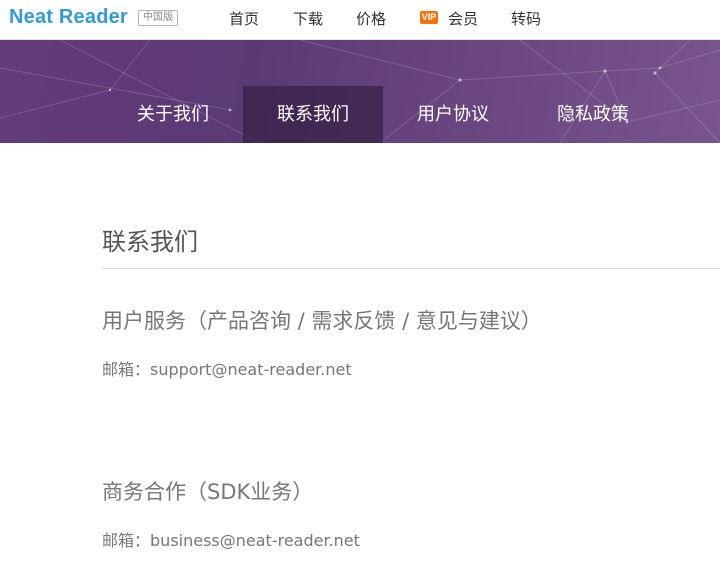  What do you see at coordinates (255, 540) in the screenshot?
I see `business-email-link: business@neat-reader.net` at bounding box center [255, 540].